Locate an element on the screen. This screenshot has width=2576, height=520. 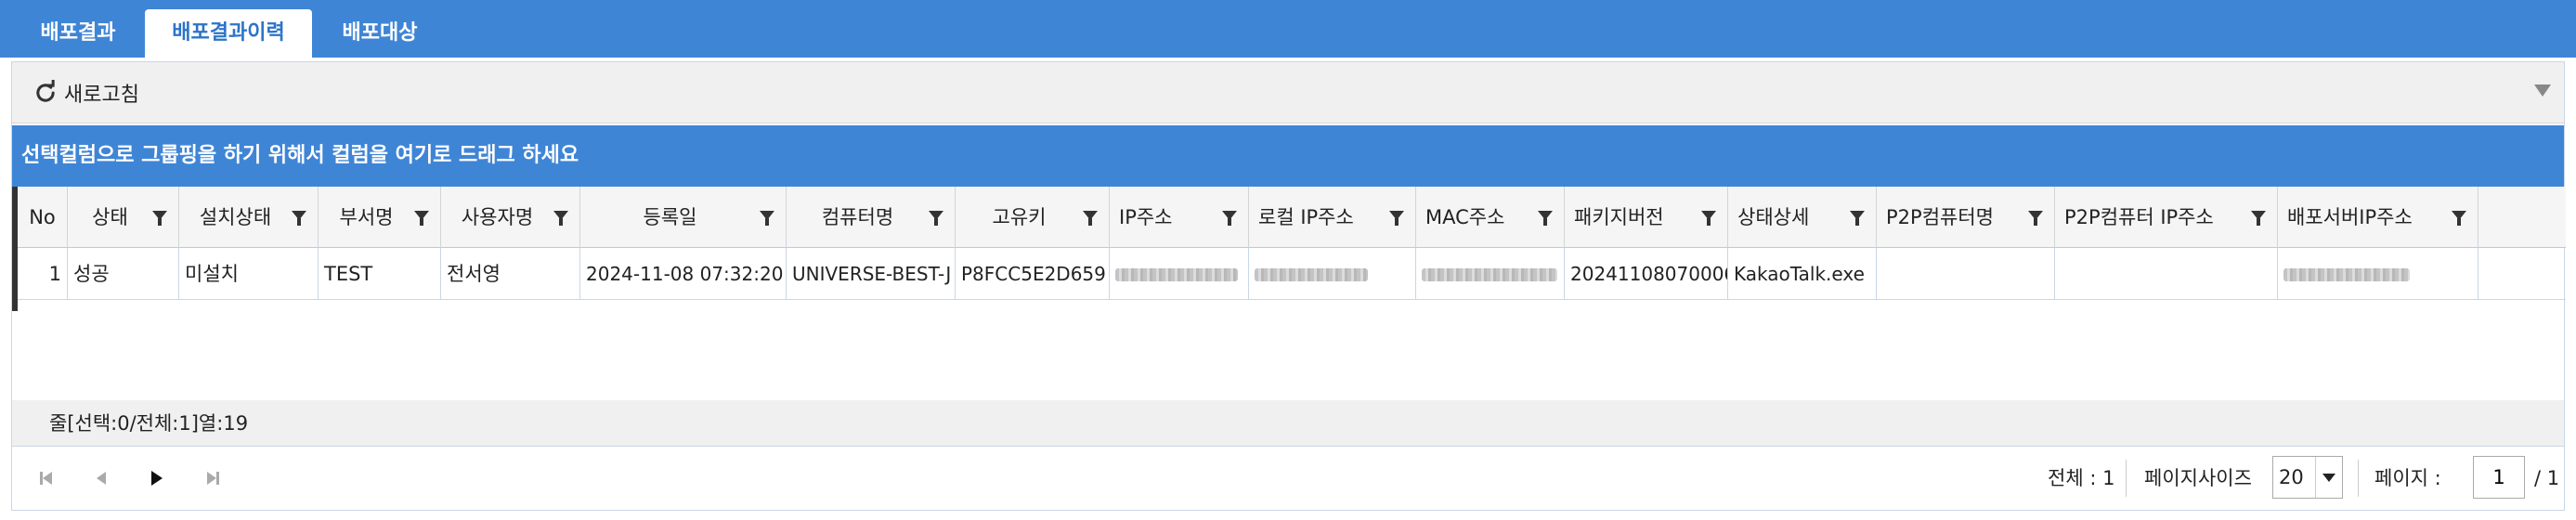
tab-bar: 배포결과 배포결과이력 배포대상 is located at coordinates (1288, 29).